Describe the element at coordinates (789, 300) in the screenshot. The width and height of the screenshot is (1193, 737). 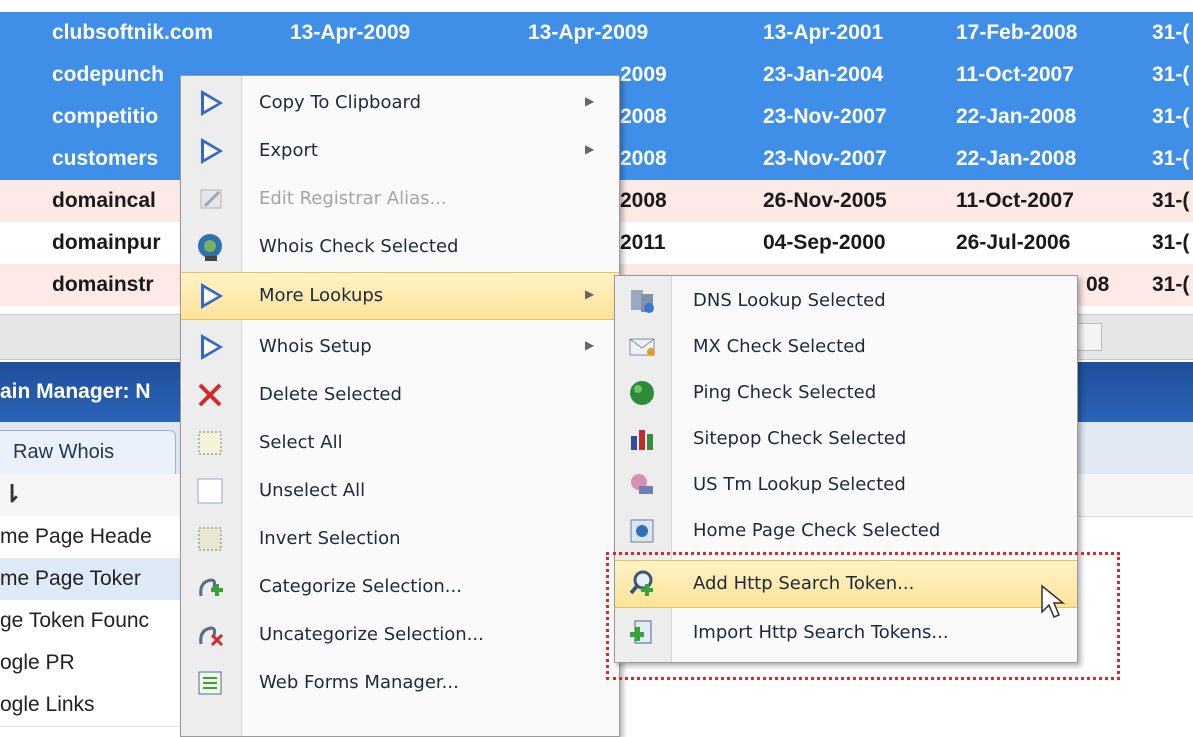
I see `submenu-item-label: DNS Lookup Selected` at that location.